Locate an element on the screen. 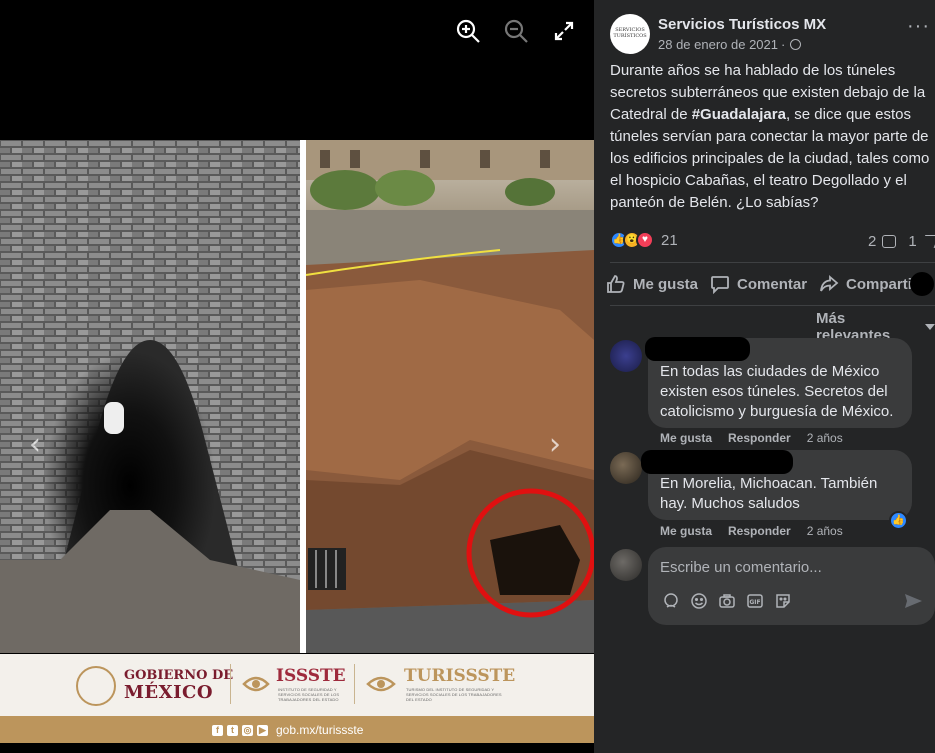 The width and height of the screenshot is (935, 753). banner-url: gob.mx/turissste is located at coordinates (320, 730).